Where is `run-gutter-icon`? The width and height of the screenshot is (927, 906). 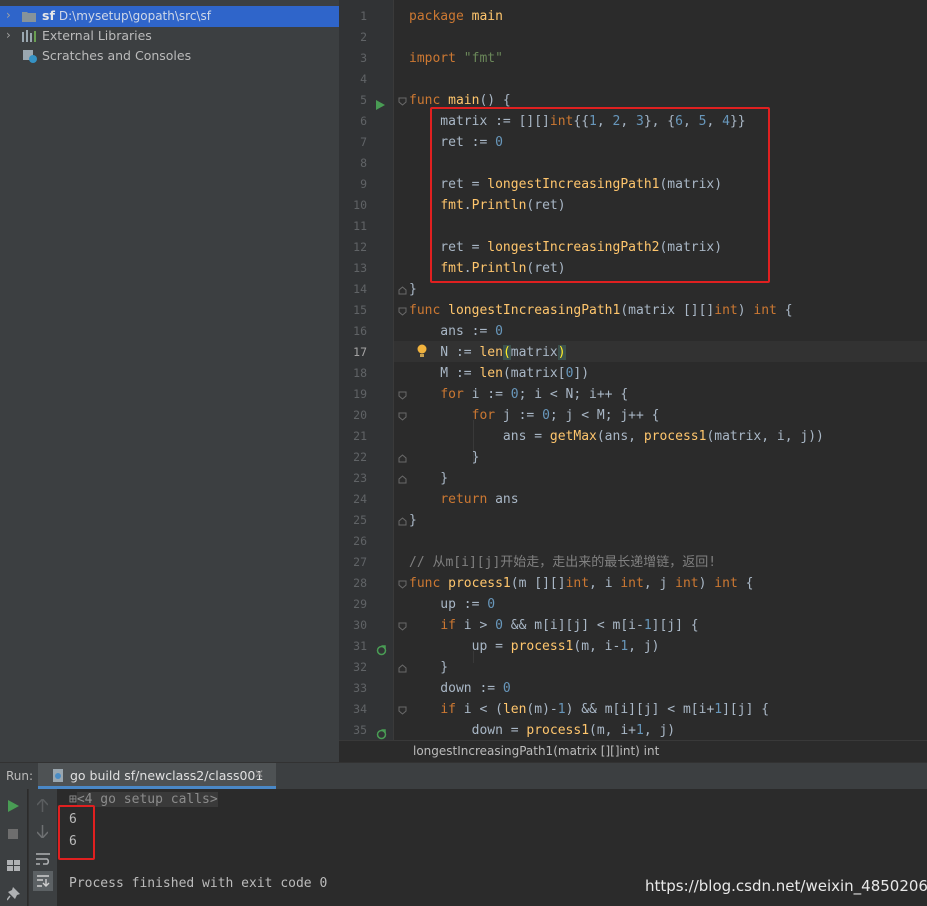 run-gutter-icon is located at coordinates (380, 104).